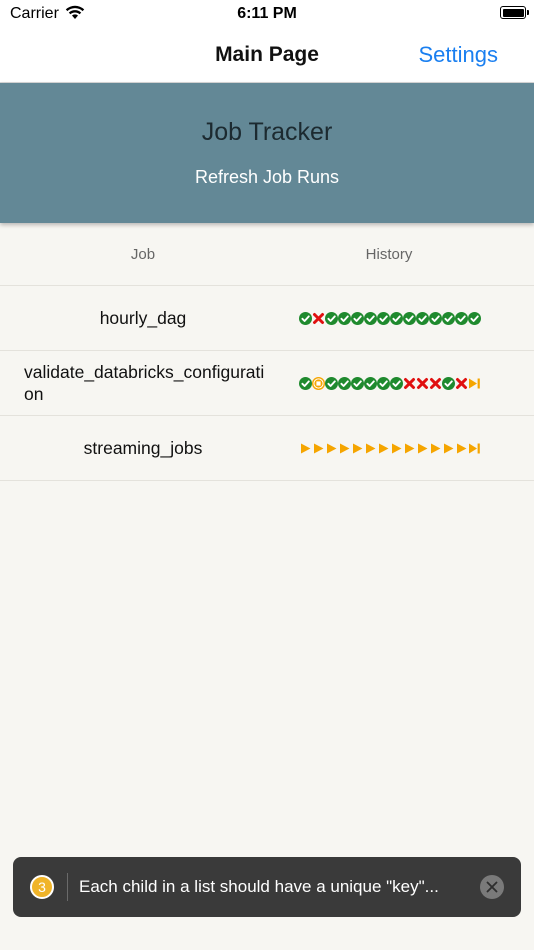 The height and width of the screenshot is (950, 534). I want to click on battery-icon, so click(514, 12).